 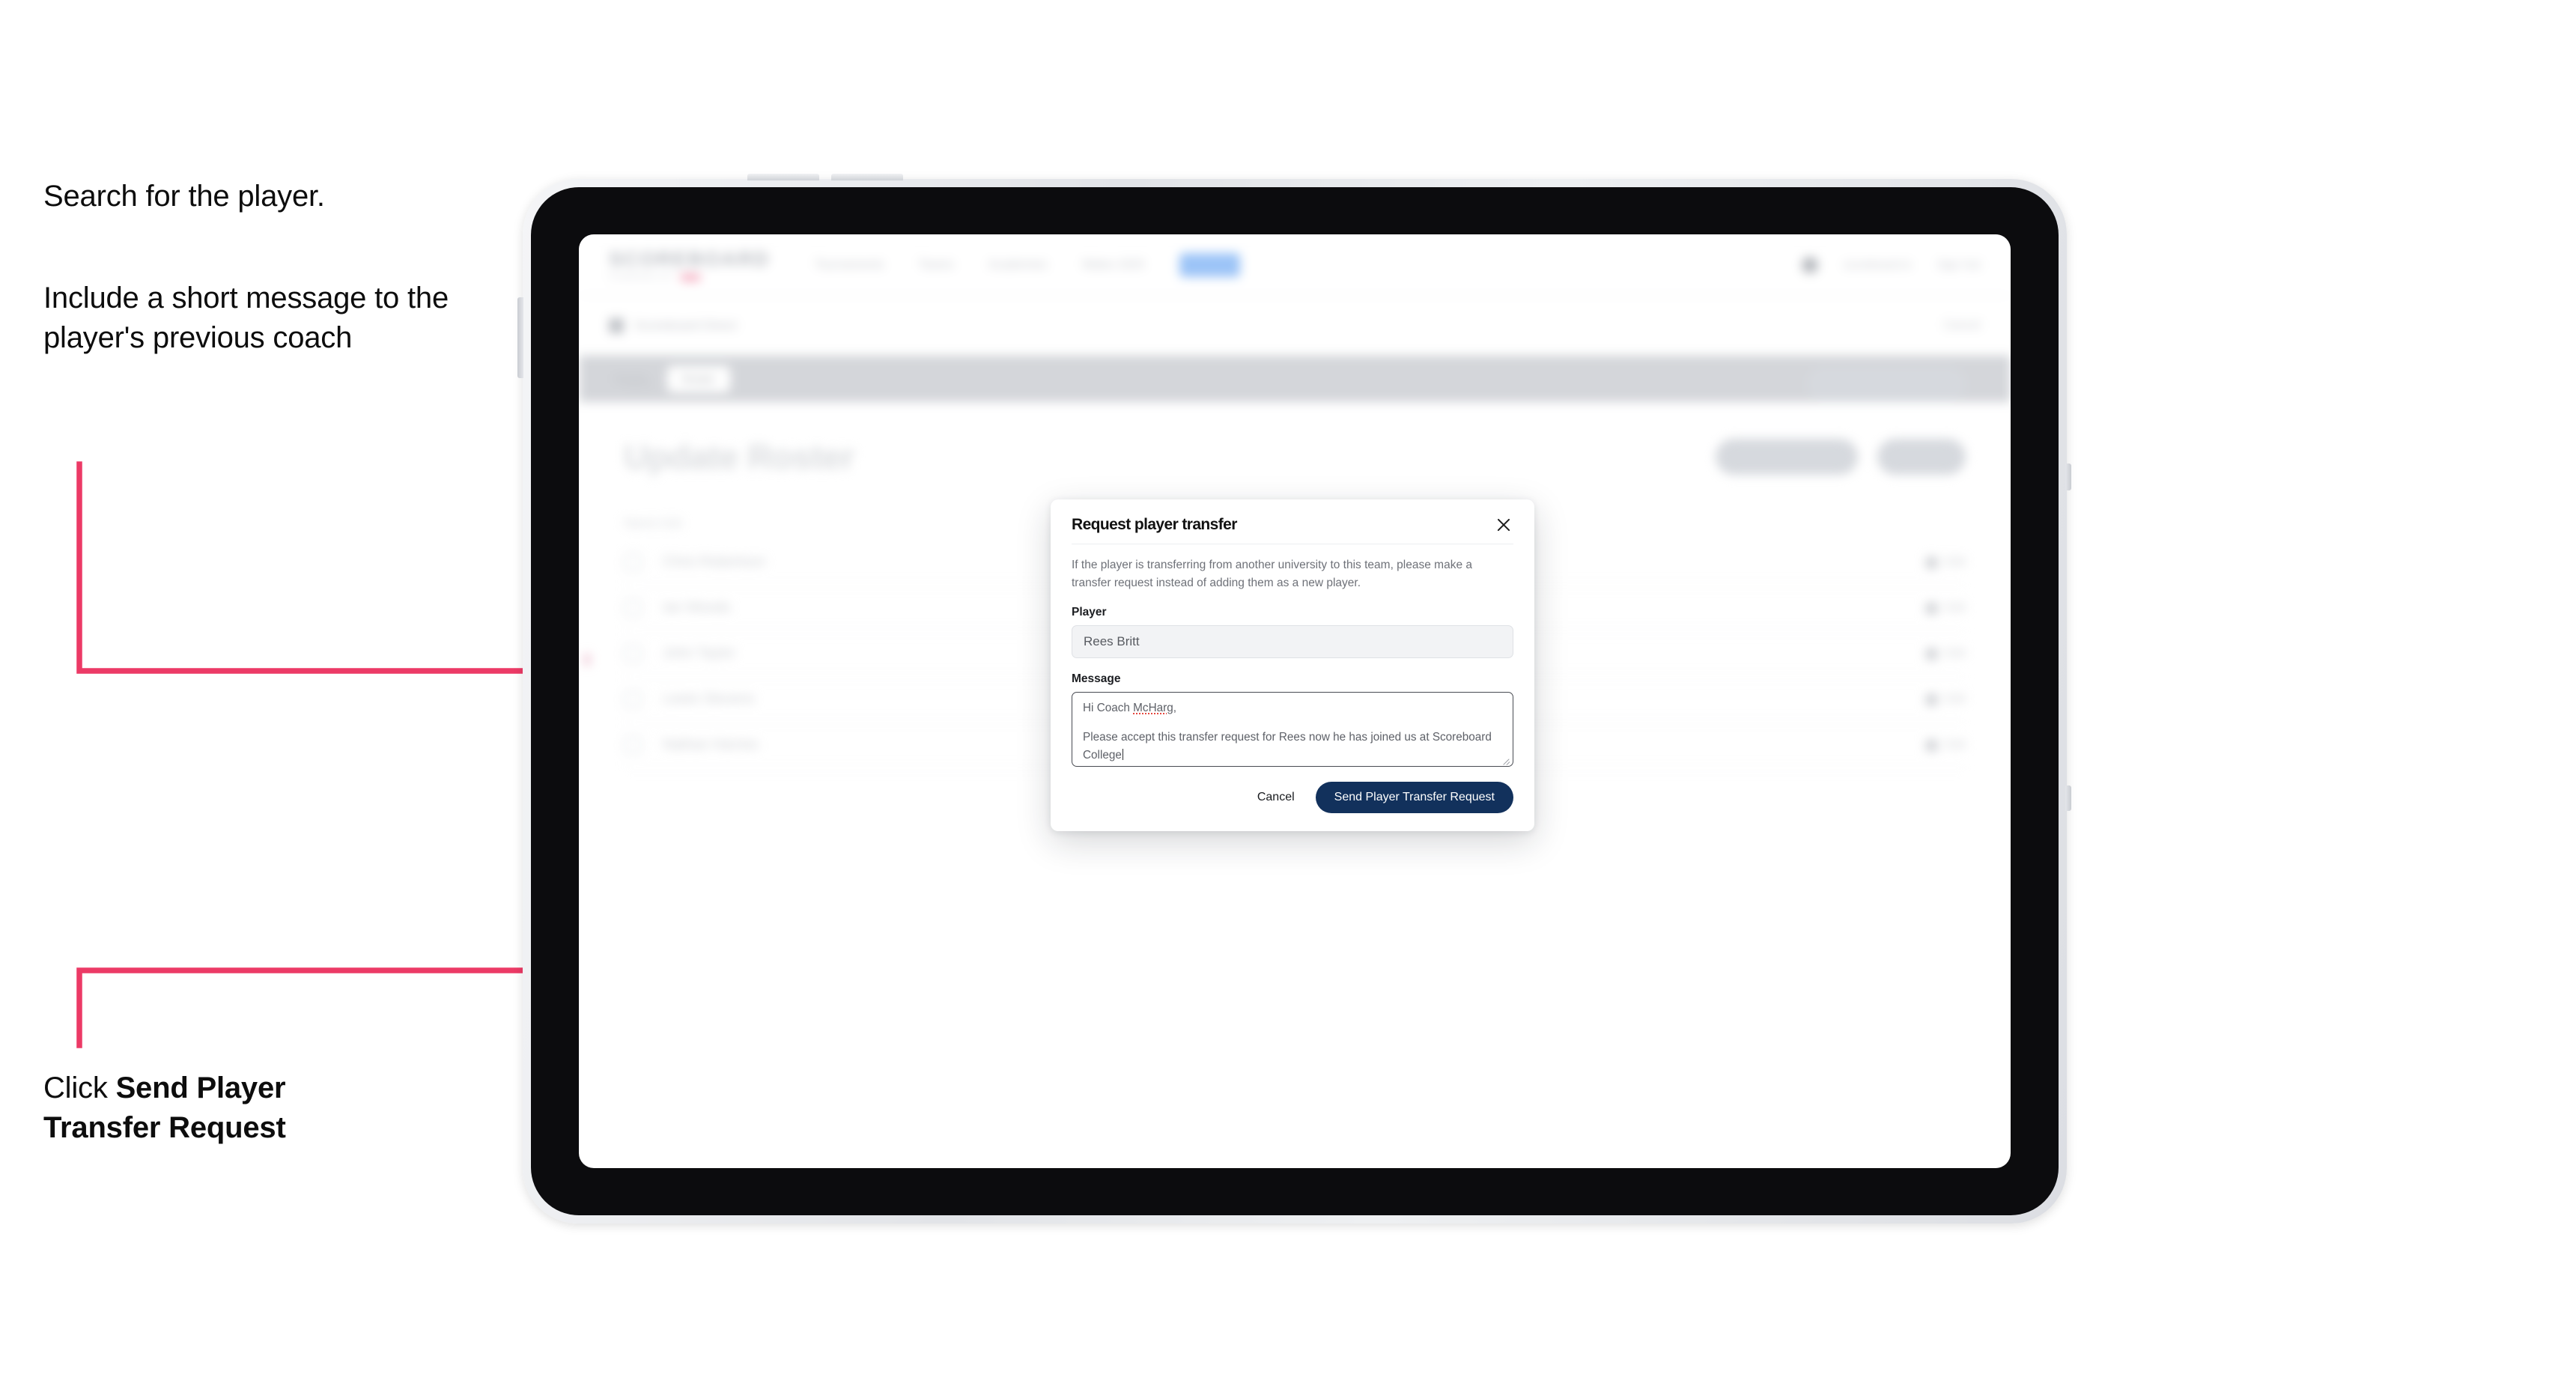 I want to click on message-line-1: Hi Coach McHarg,, so click(x=1292, y=708).